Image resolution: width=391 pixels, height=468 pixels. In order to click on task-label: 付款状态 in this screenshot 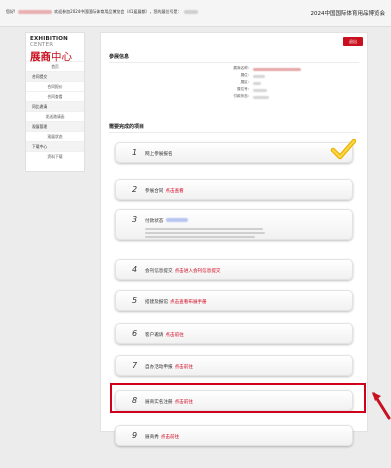, I will do `click(167, 221)`.